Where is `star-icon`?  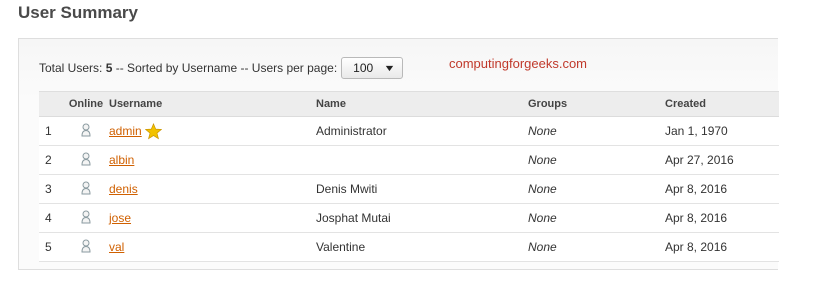 star-icon is located at coordinates (153, 131).